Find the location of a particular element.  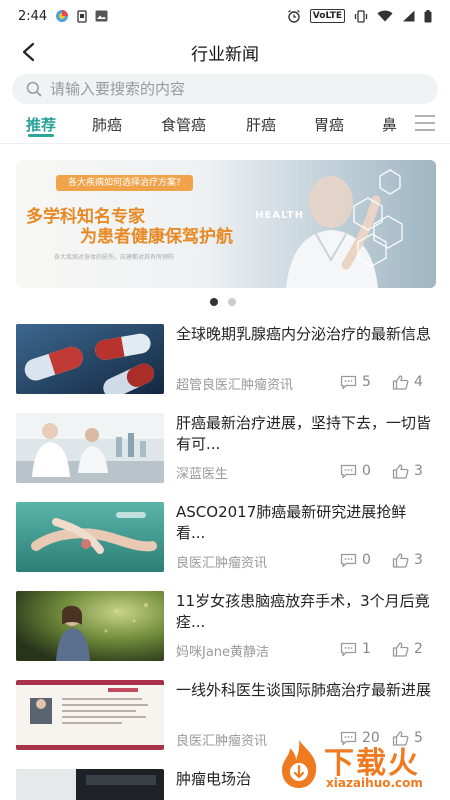

signal-icon is located at coordinates (409, 16).